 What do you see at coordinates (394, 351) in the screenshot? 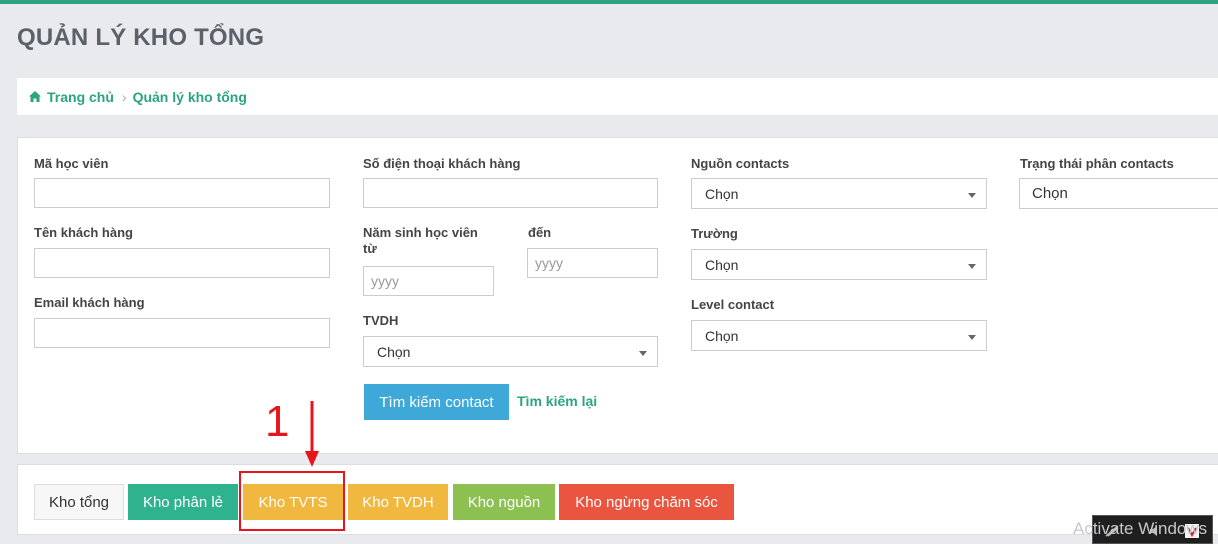
I see `tvdh-selected-value: Chọn` at bounding box center [394, 351].